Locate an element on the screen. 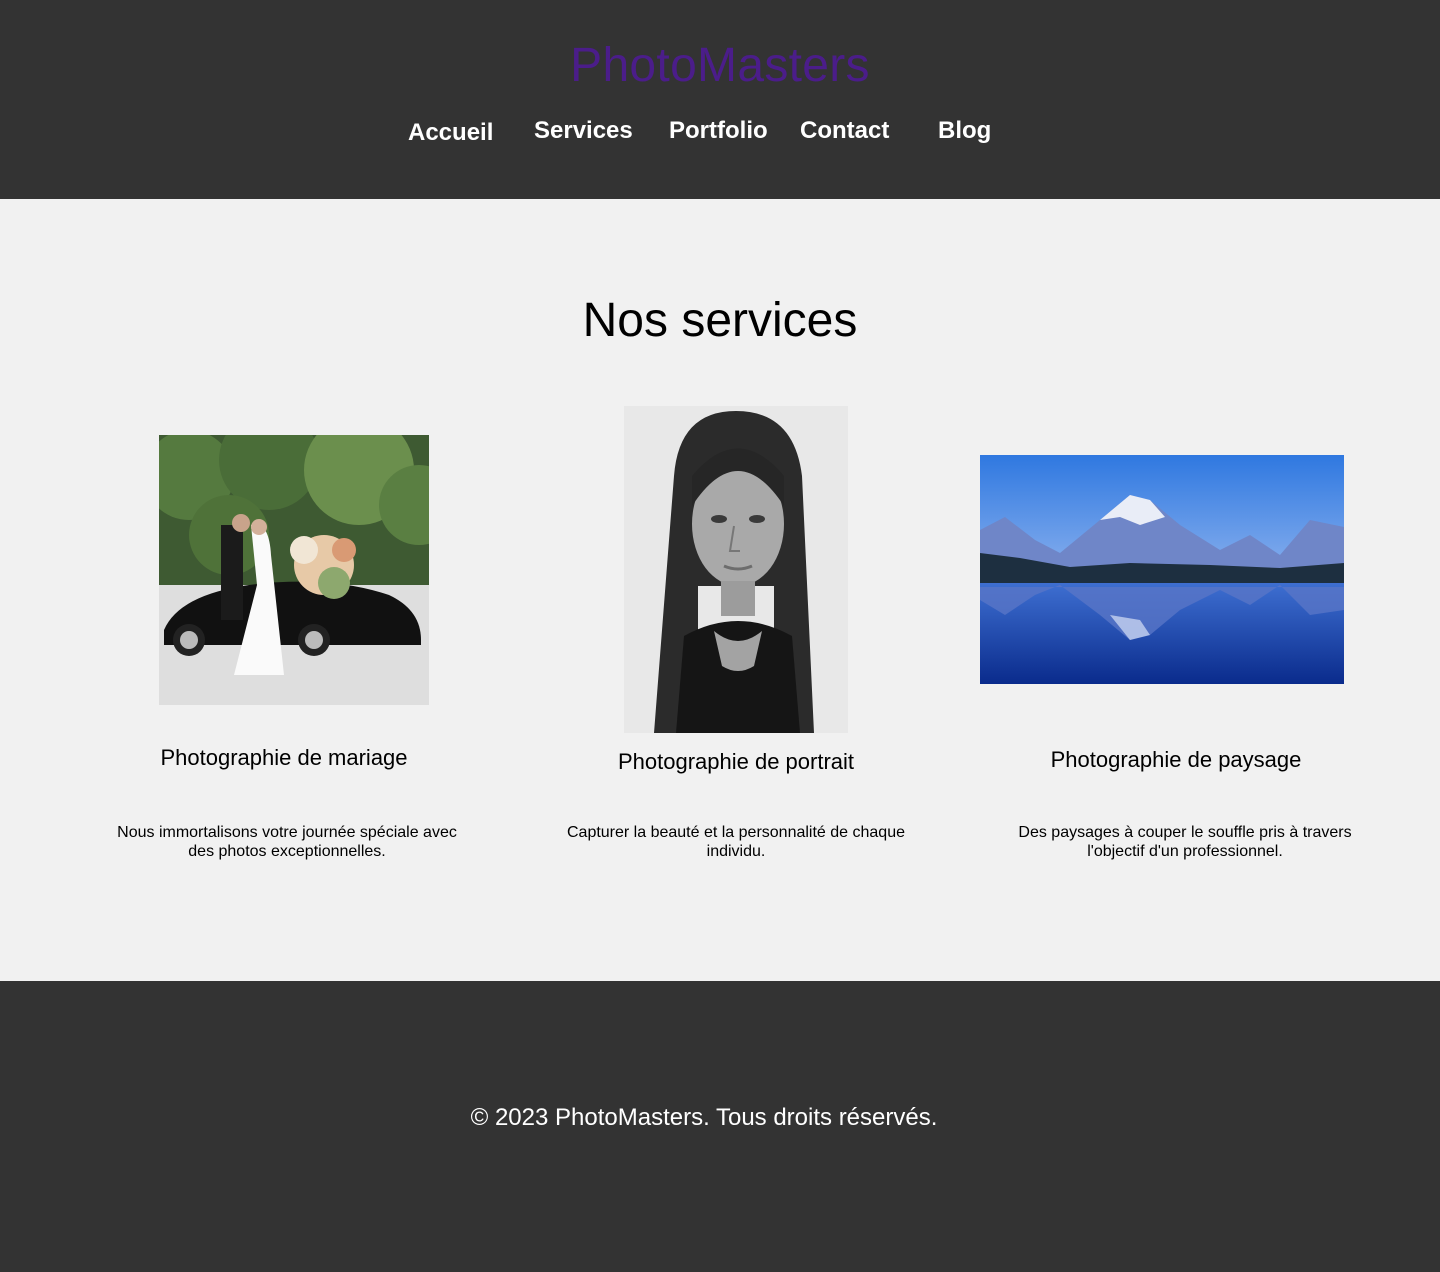 This screenshot has width=1440, height=1272. portrait-photo is located at coordinates (736, 569).